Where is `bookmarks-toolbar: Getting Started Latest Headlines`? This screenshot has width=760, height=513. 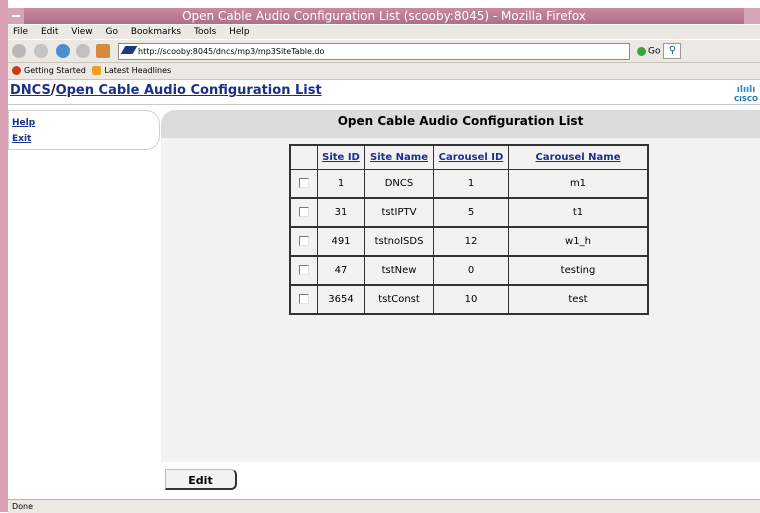
bookmarks-toolbar: Getting Started Latest Headlines is located at coordinates (384, 71).